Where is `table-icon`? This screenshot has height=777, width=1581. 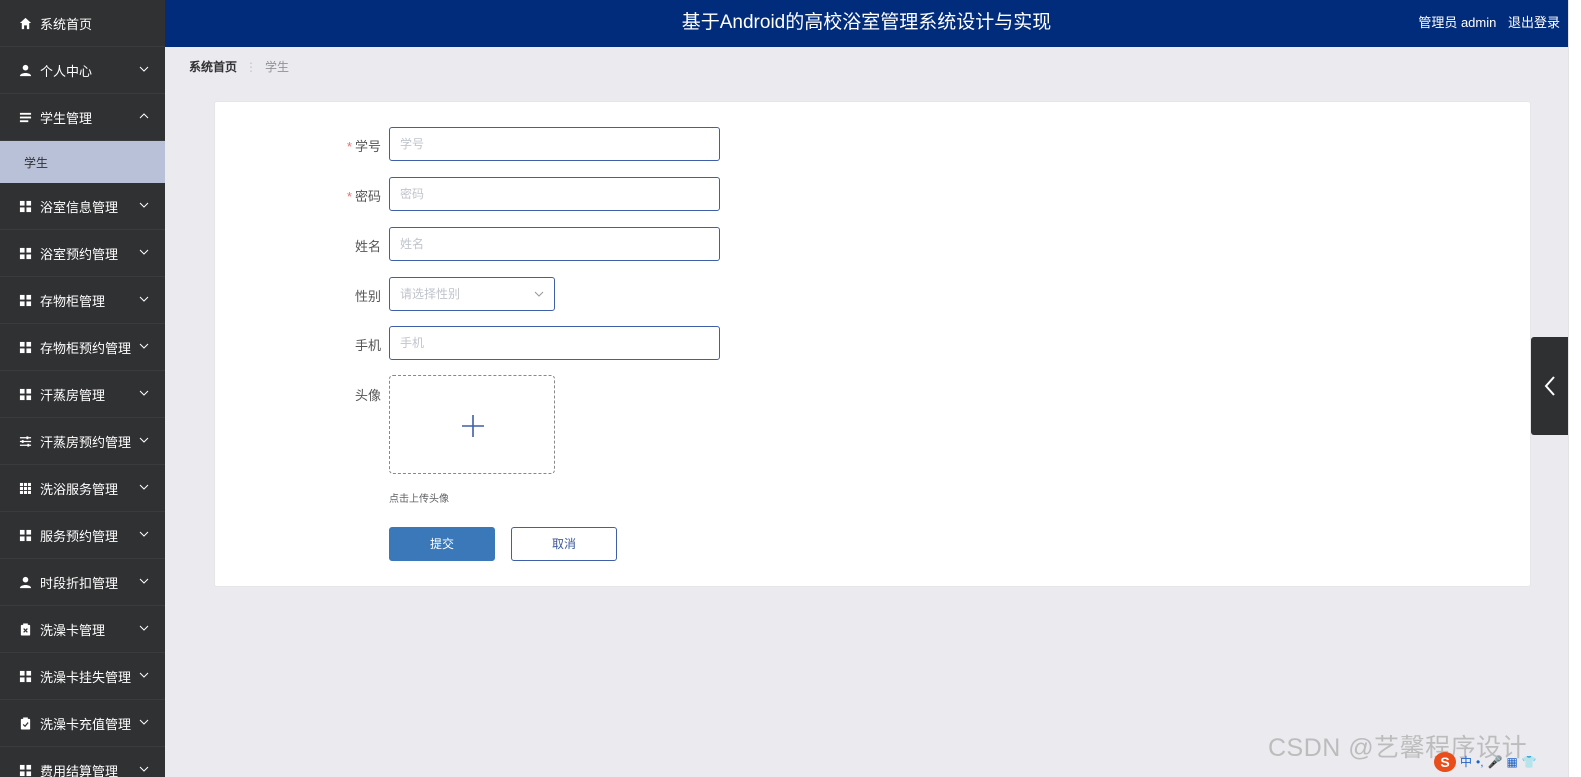
table-icon is located at coordinates (25, 488).